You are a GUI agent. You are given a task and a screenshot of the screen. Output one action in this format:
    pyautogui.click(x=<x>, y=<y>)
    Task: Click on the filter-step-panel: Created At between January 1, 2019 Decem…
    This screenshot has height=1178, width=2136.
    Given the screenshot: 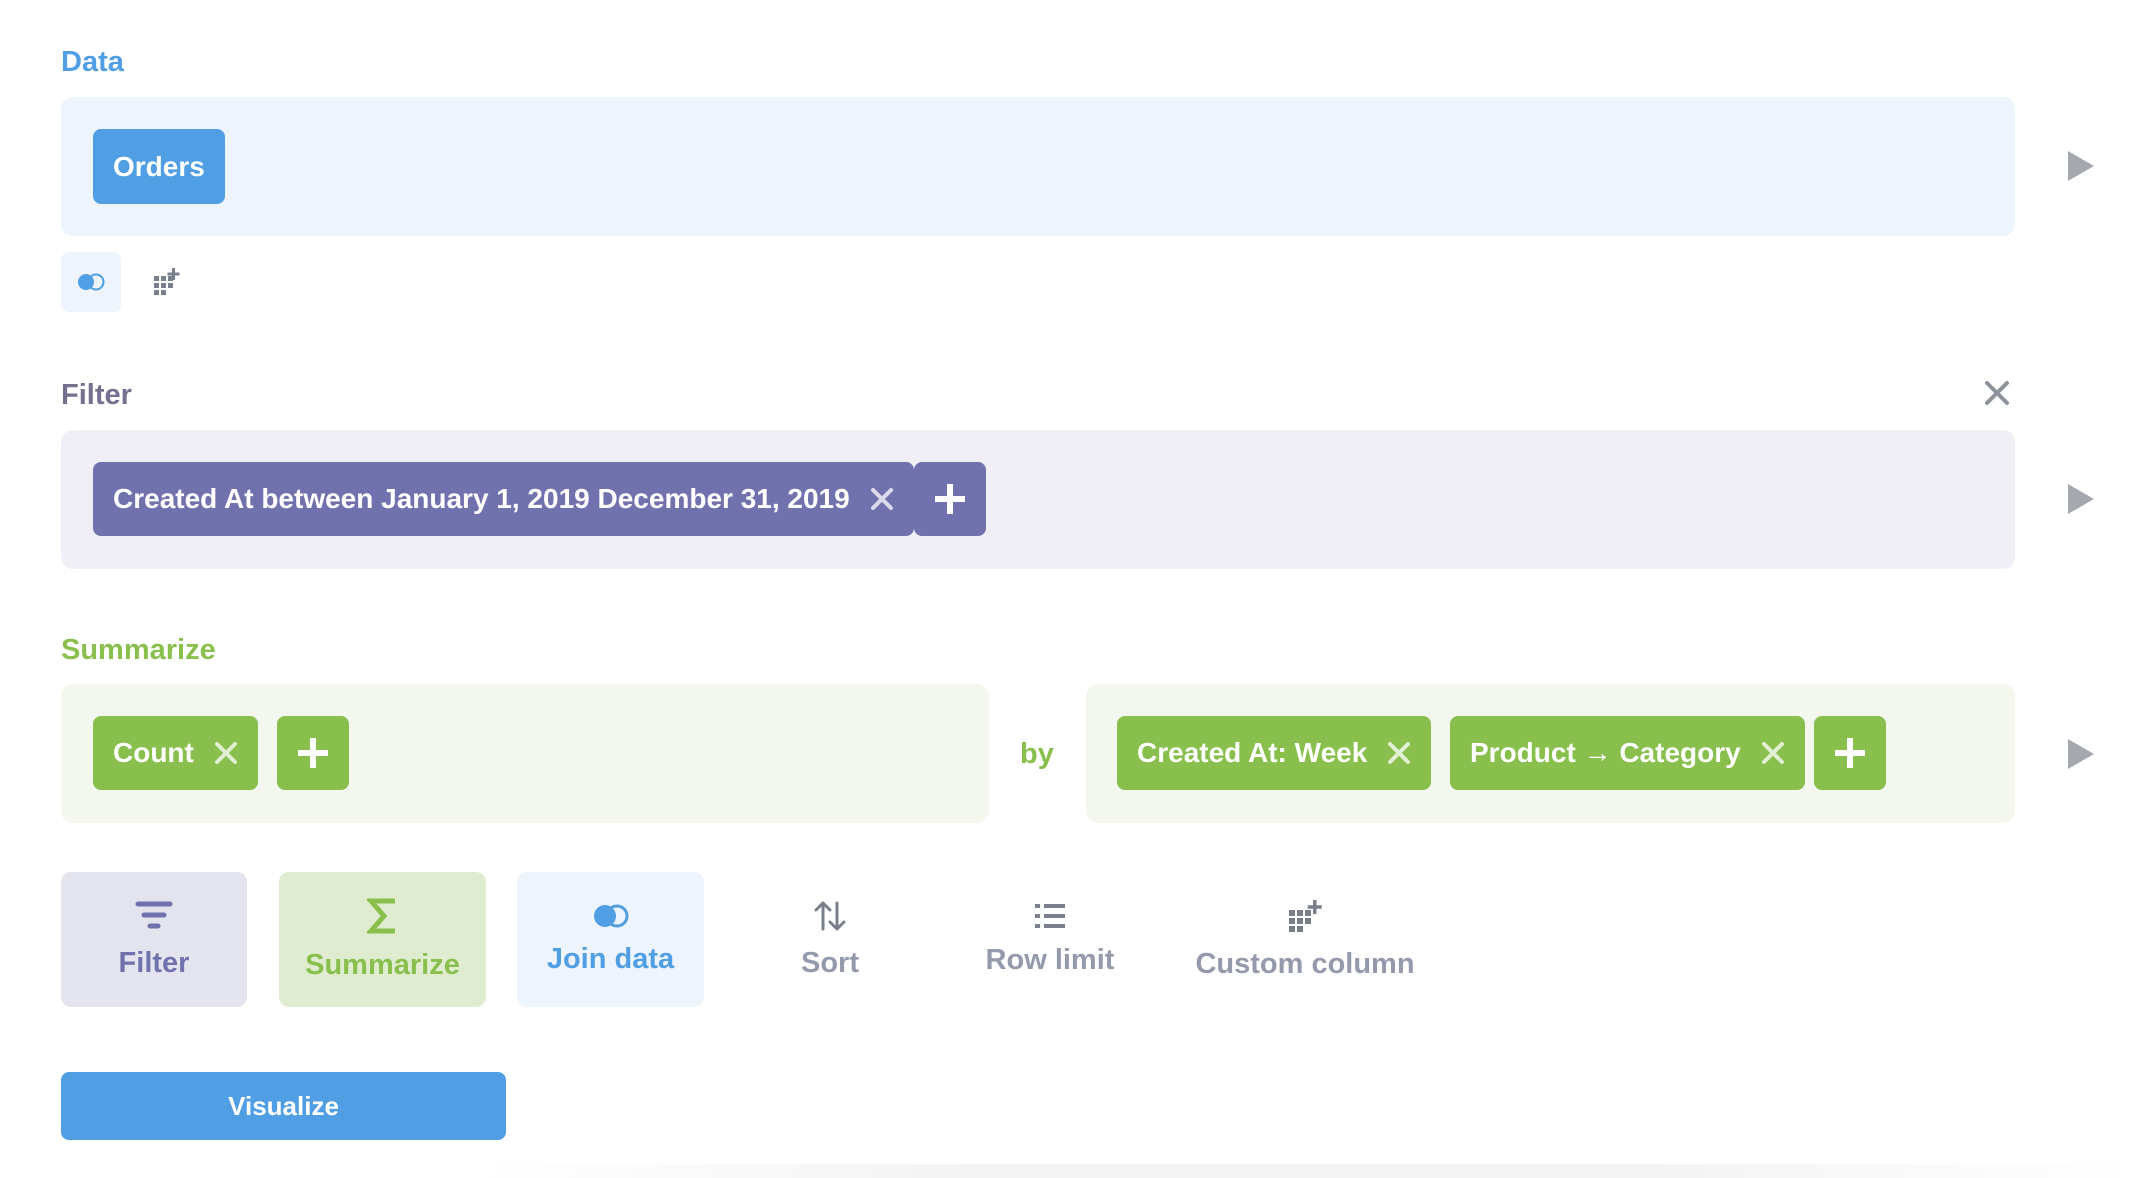 What is the action you would take?
    pyautogui.click(x=1038, y=499)
    